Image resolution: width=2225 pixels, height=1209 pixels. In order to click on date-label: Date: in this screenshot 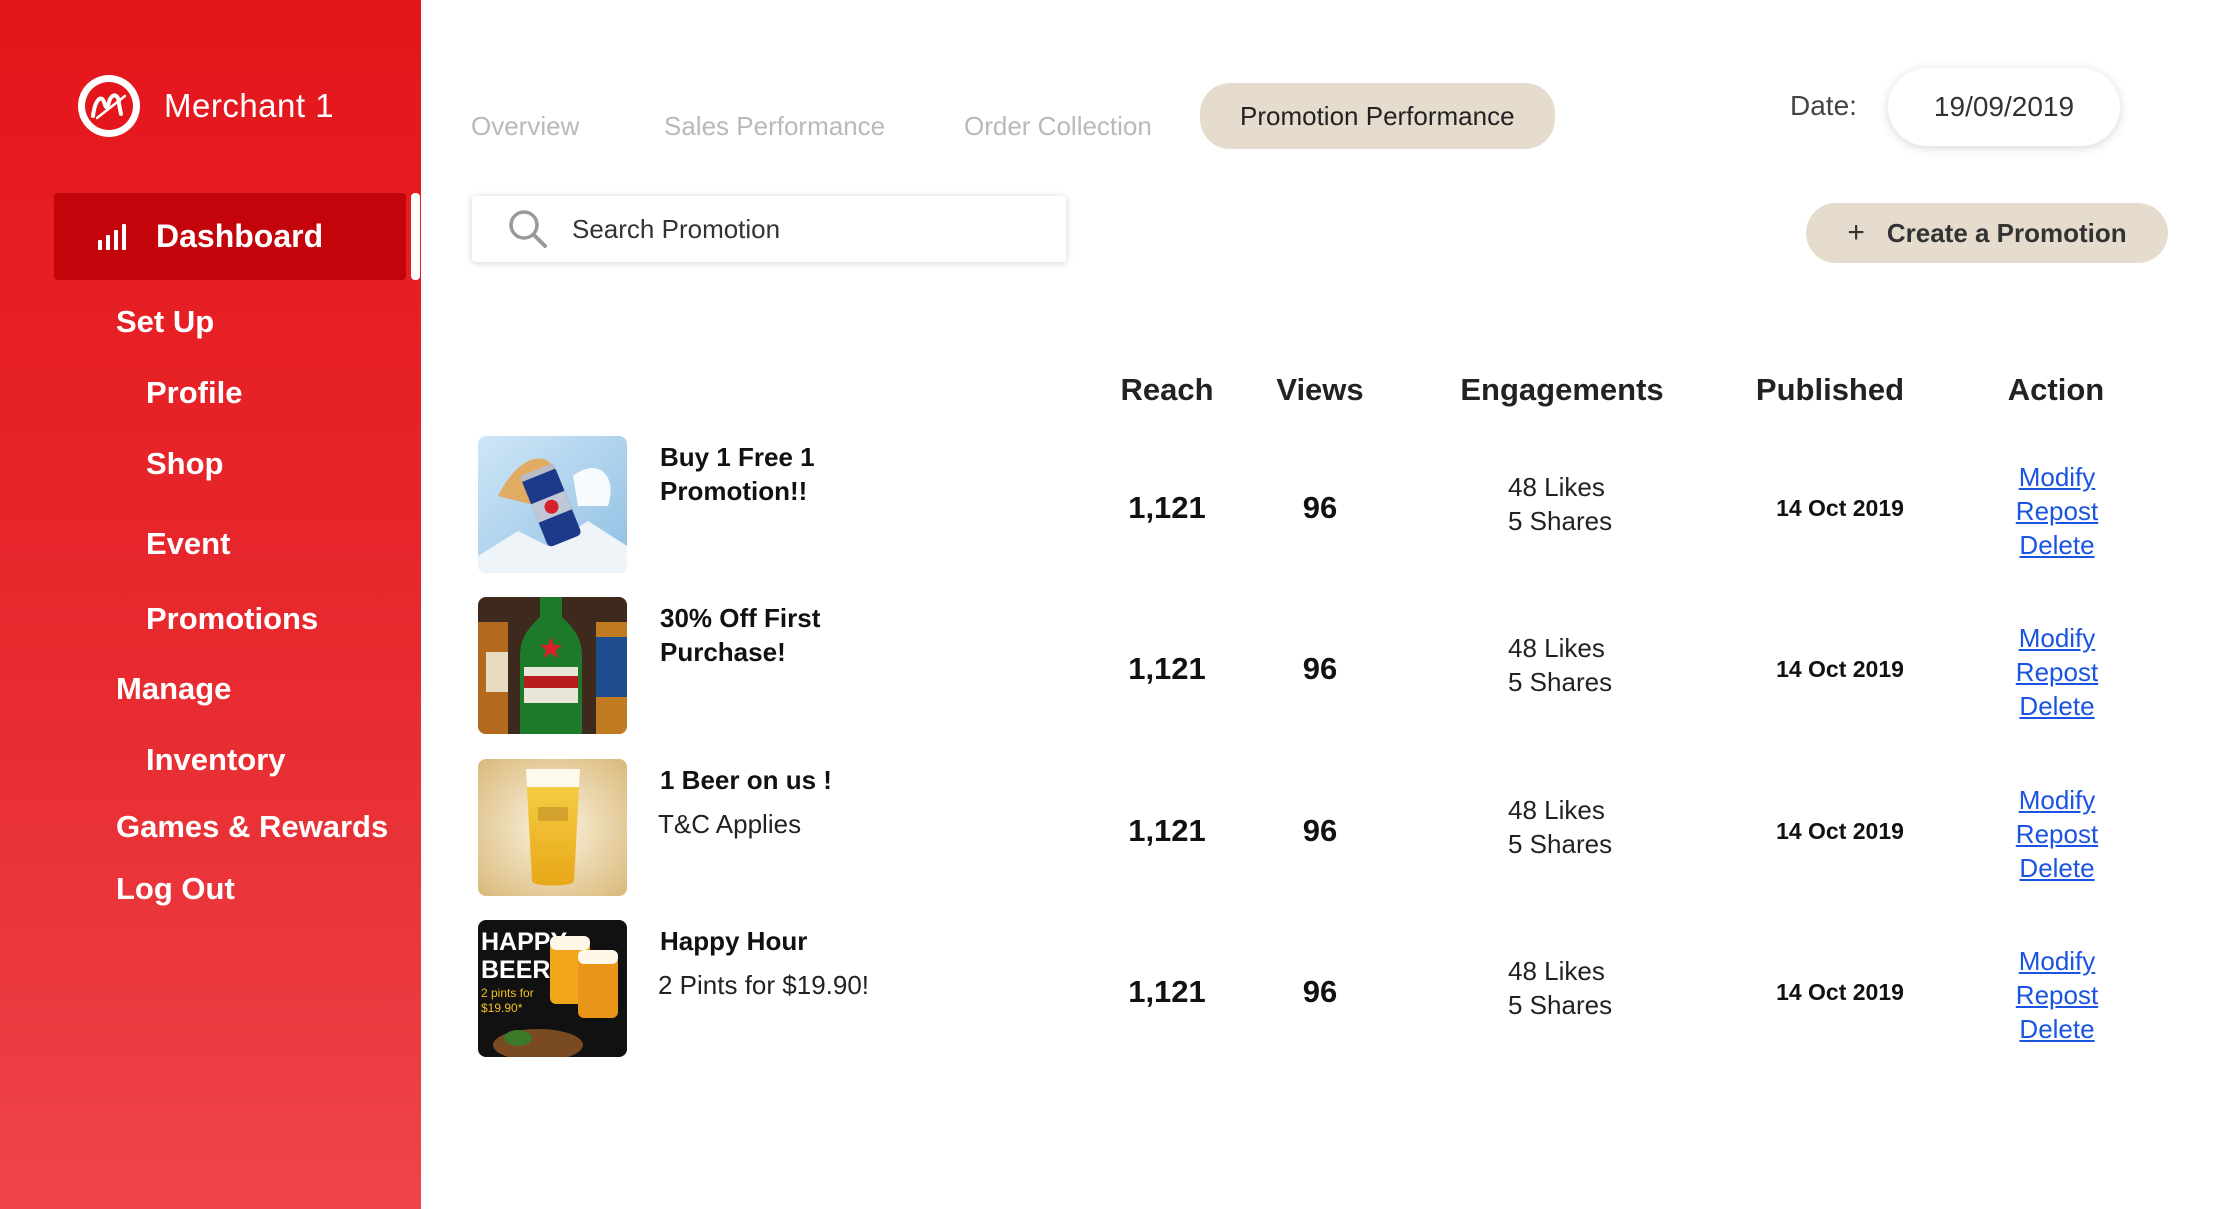, I will do `click(1823, 105)`.